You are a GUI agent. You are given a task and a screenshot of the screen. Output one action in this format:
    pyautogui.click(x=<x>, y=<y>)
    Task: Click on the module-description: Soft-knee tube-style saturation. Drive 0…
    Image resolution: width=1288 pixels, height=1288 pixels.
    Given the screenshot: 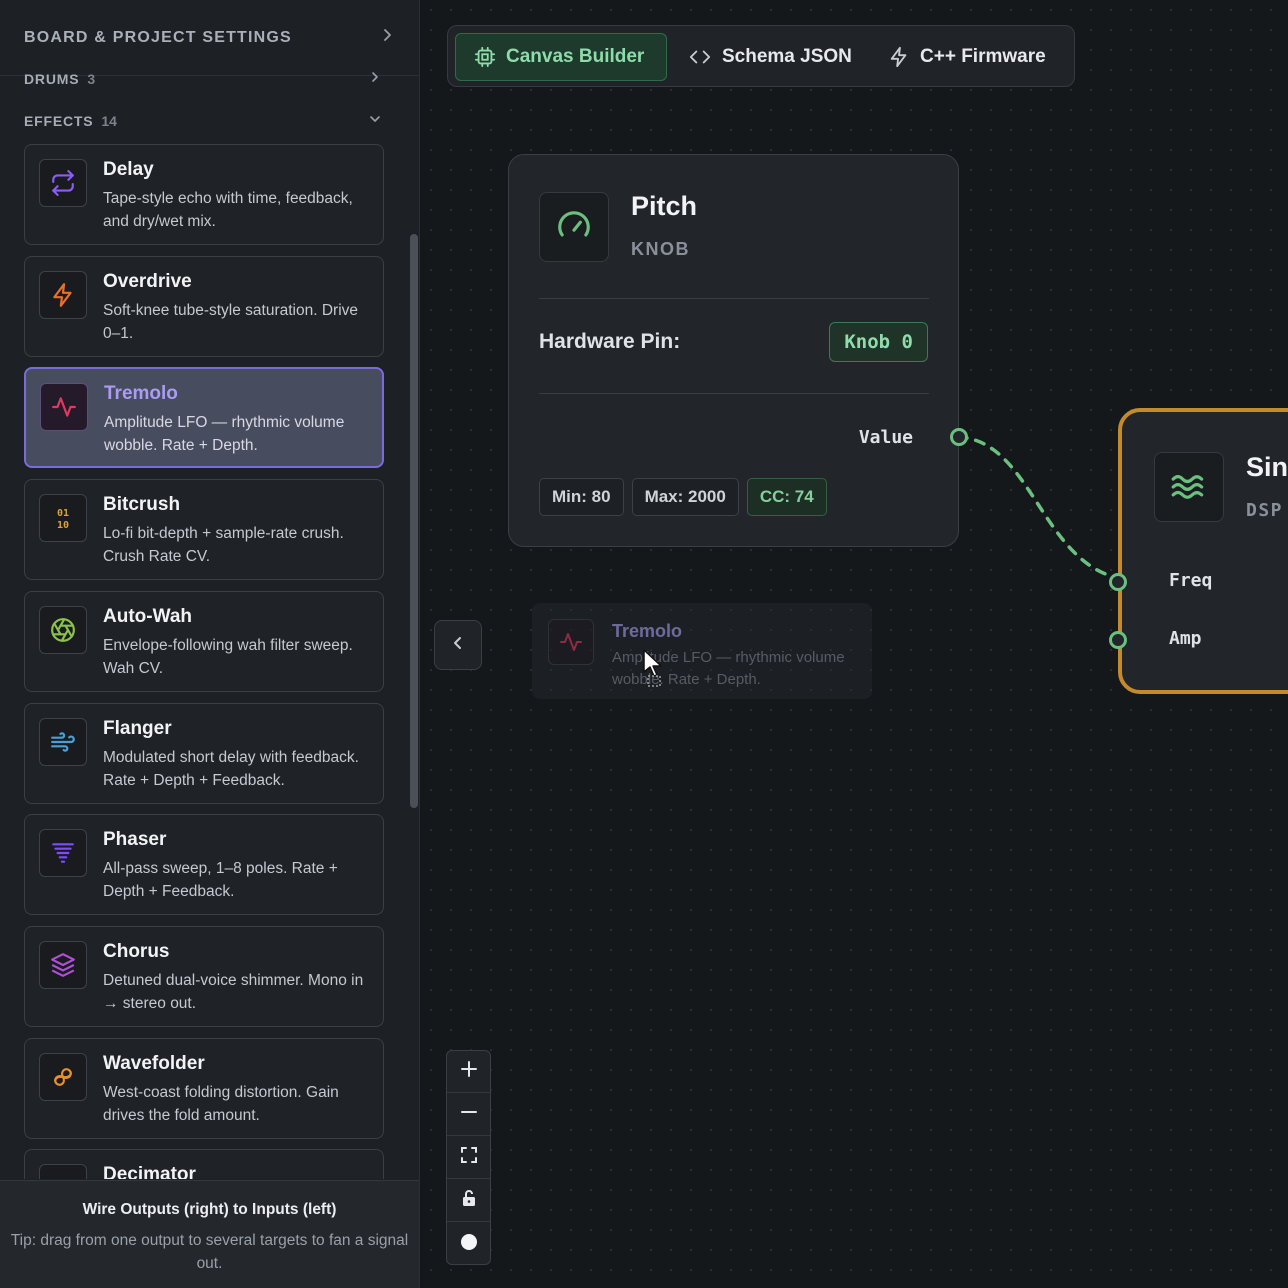 What is the action you would take?
    pyautogui.click(x=231, y=322)
    